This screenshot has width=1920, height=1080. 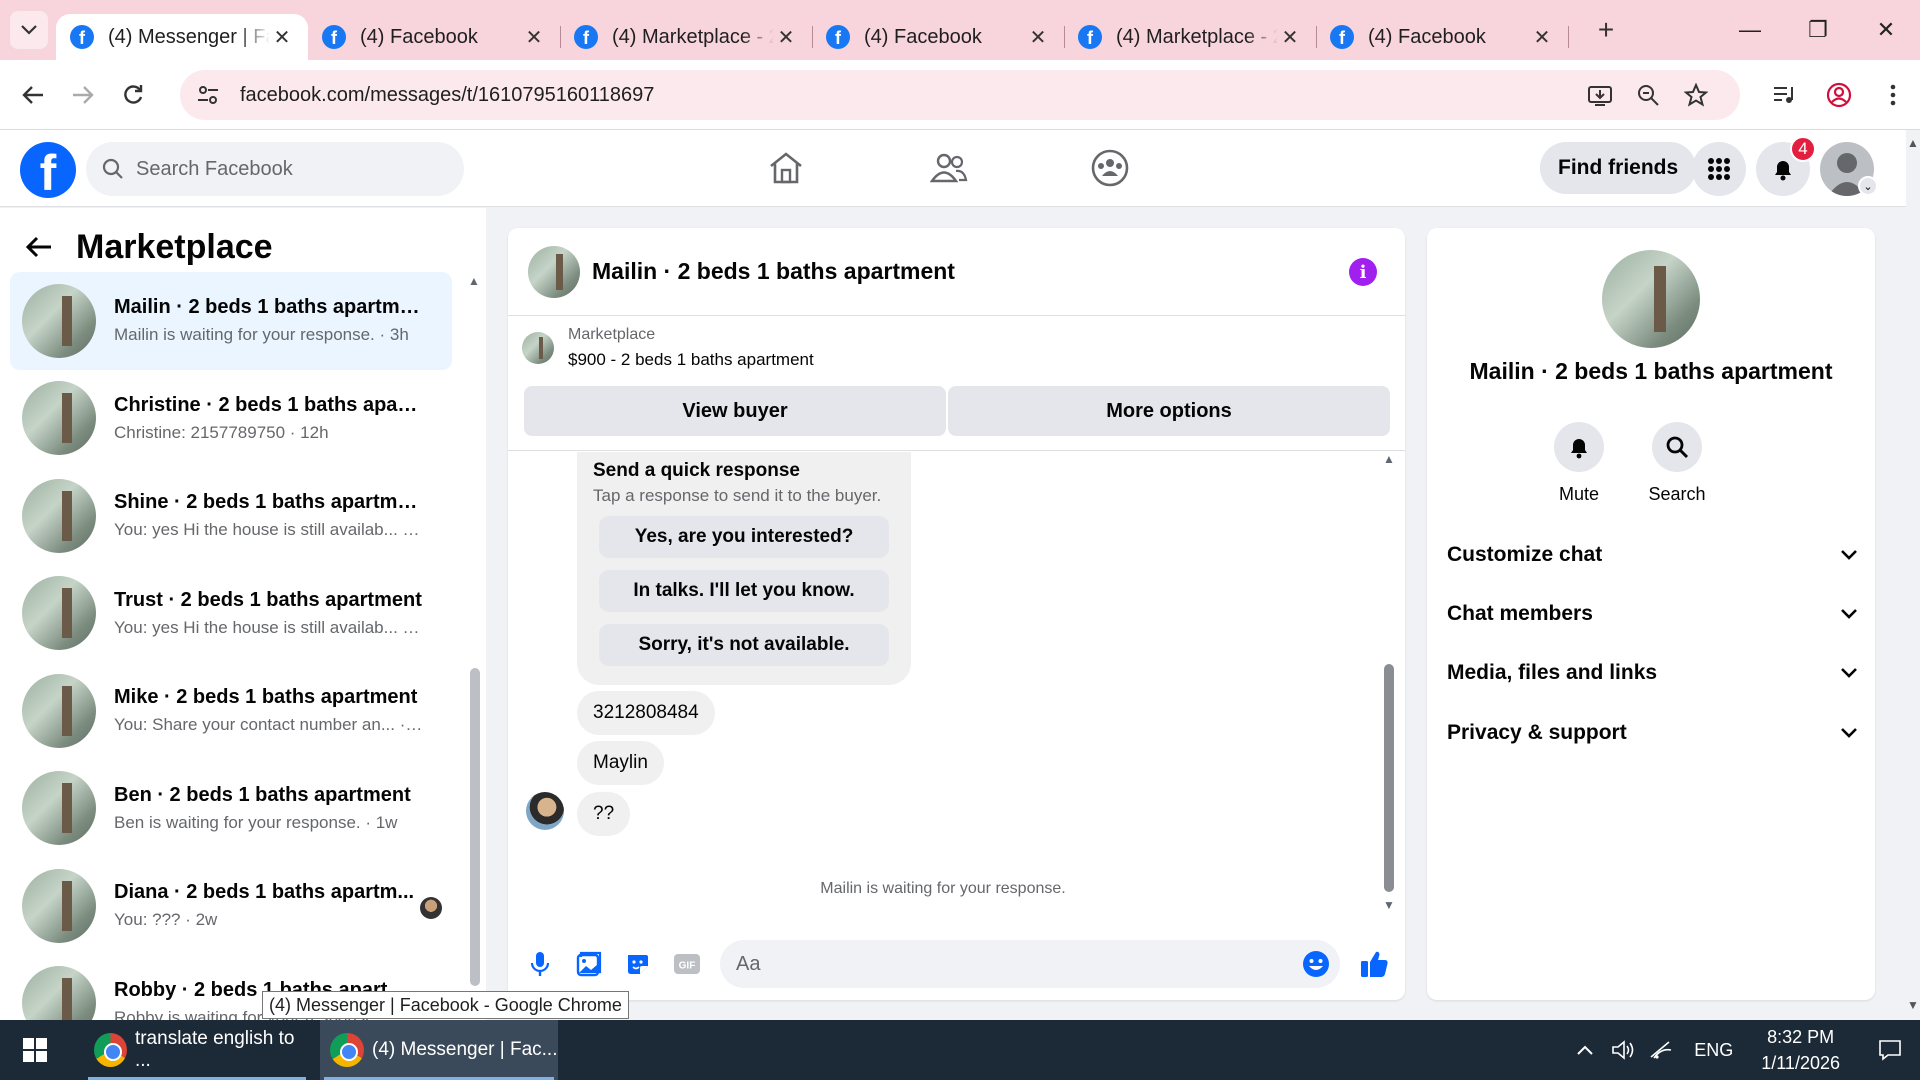 I want to click on windows-start-icon, so click(x=35, y=1050).